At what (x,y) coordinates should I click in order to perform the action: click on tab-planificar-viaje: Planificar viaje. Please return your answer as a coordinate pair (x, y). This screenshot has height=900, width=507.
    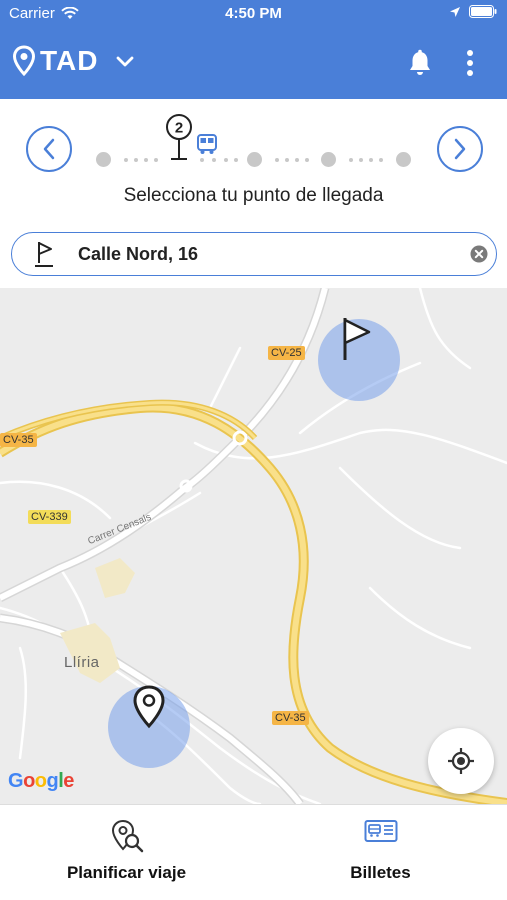
    Looking at the image, I should click on (126, 852).